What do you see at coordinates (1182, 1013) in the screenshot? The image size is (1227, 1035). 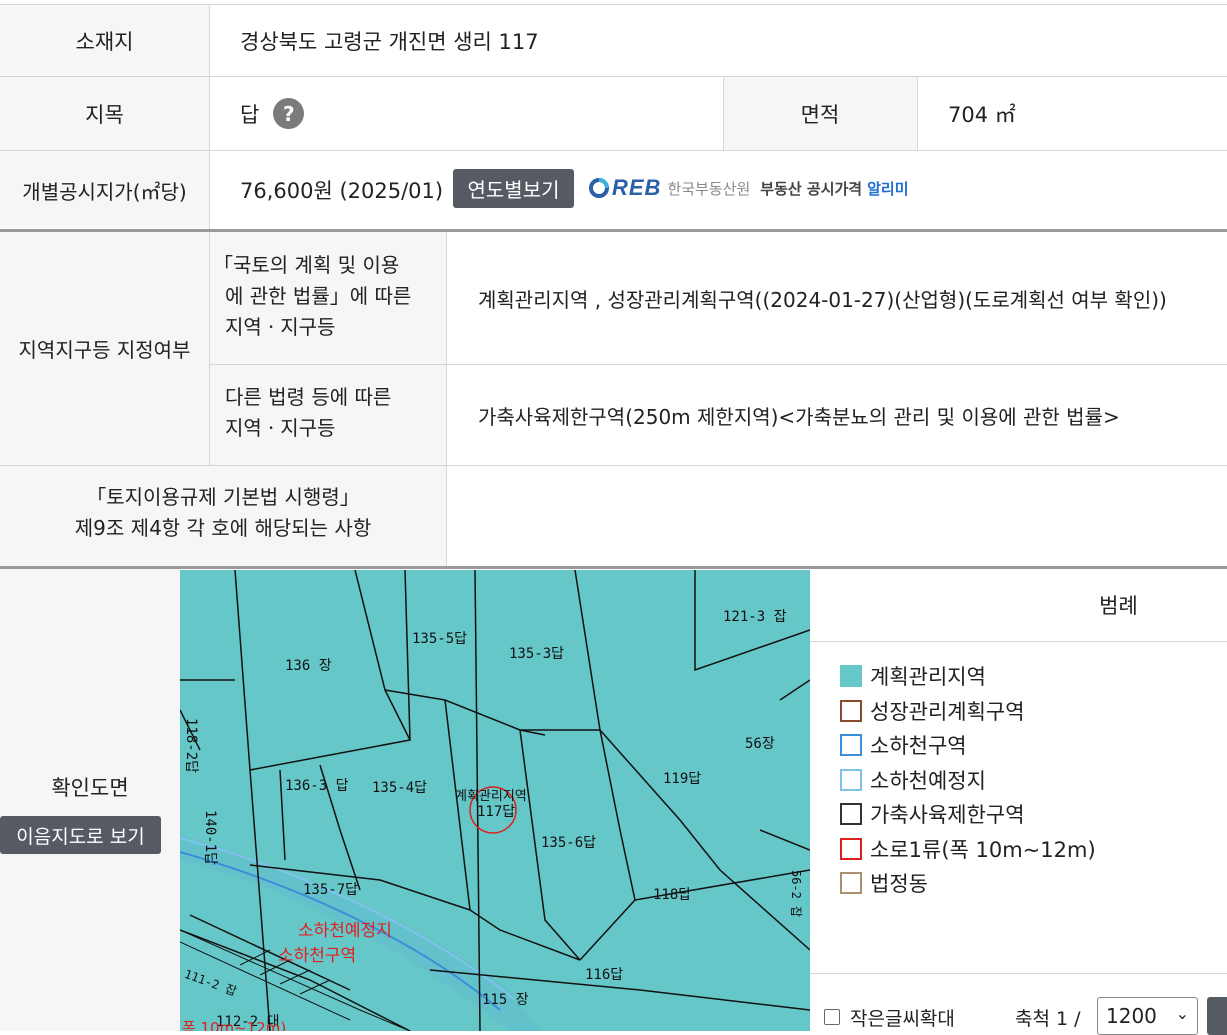 I see `chevron-down-icon: ⌄` at bounding box center [1182, 1013].